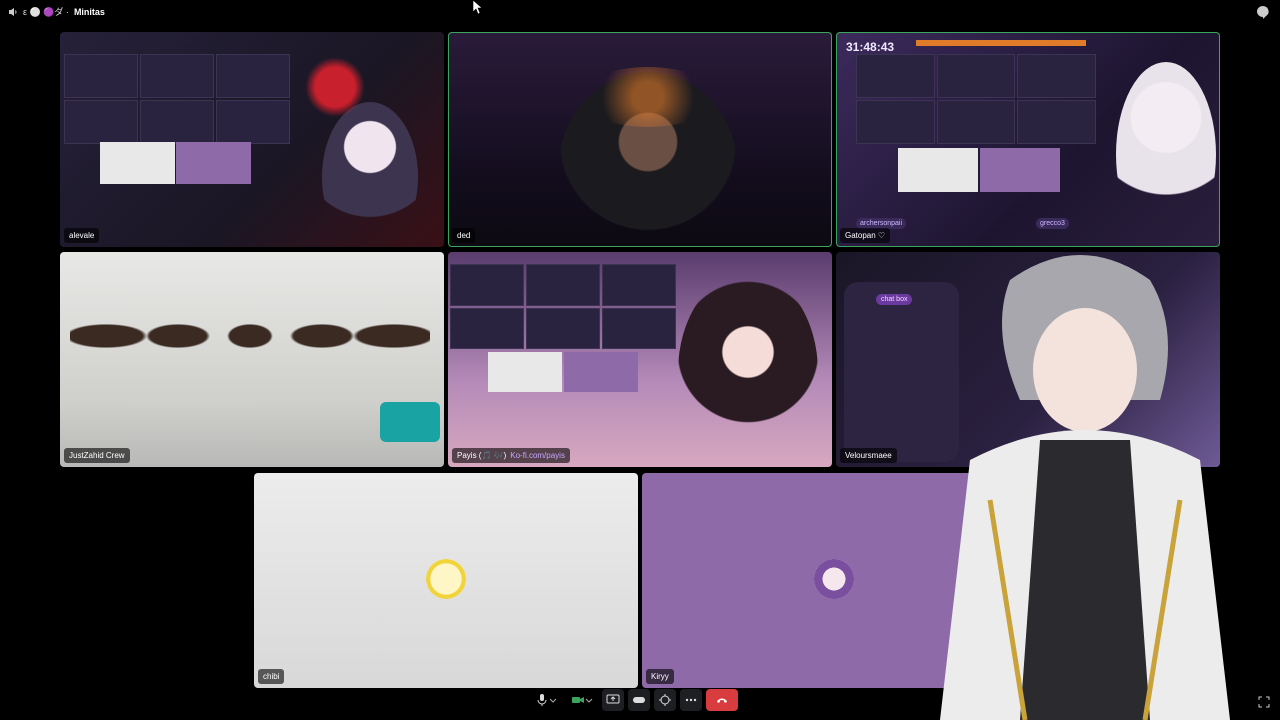 The image size is (1280, 720). Describe the element at coordinates (82, 235) in the screenshot. I see `participant-name: alevale` at that location.